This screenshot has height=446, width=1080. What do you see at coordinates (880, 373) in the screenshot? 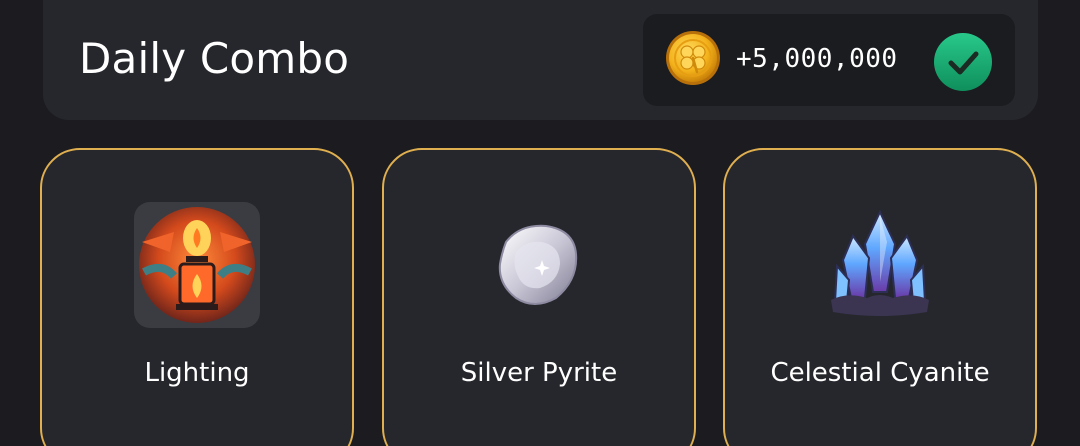
I see `card-label-celestial-cyanite: Celestial Cyanite` at bounding box center [880, 373].